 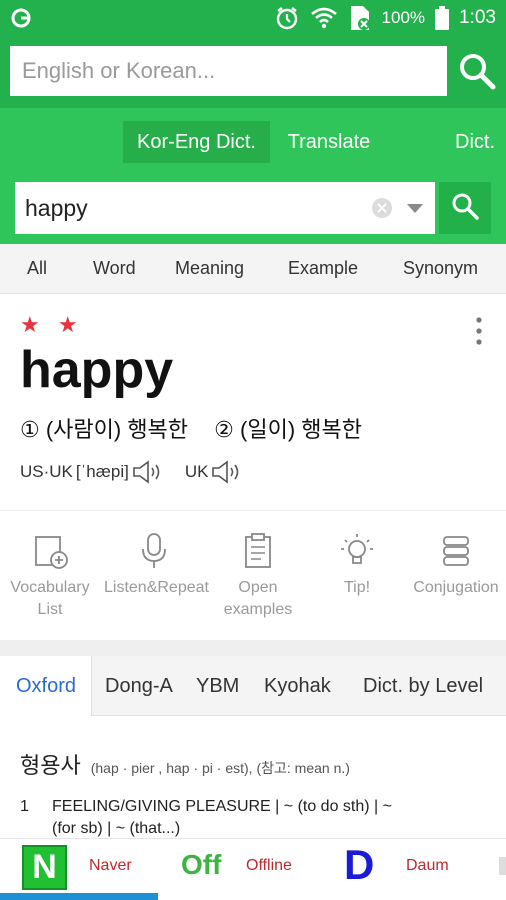 I want to click on pron-uk-label: UK, so click(x=196, y=471).